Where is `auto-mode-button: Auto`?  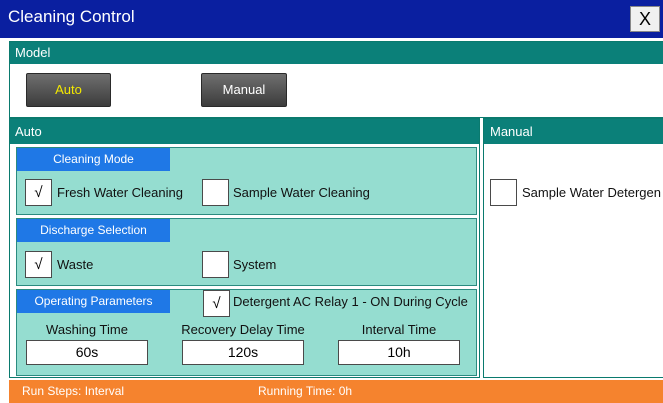 auto-mode-button: Auto is located at coordinates (68, 90).